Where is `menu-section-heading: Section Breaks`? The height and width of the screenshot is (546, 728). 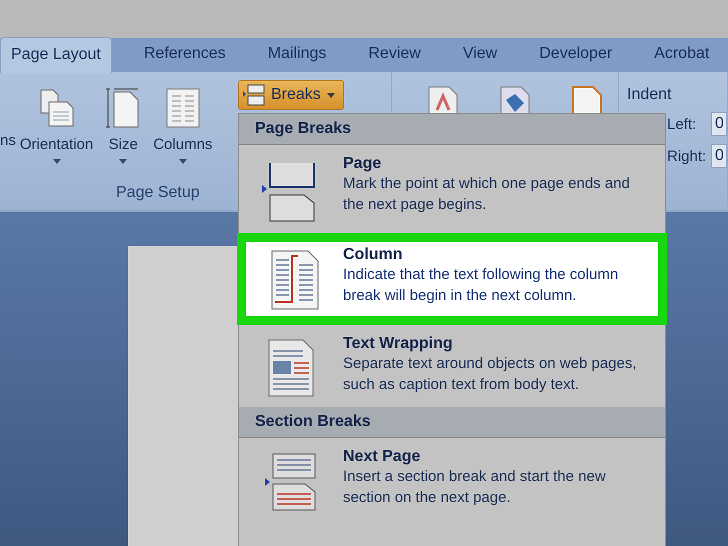
menu-section-heading: Section Breaks is located at coordinates (452, 422).